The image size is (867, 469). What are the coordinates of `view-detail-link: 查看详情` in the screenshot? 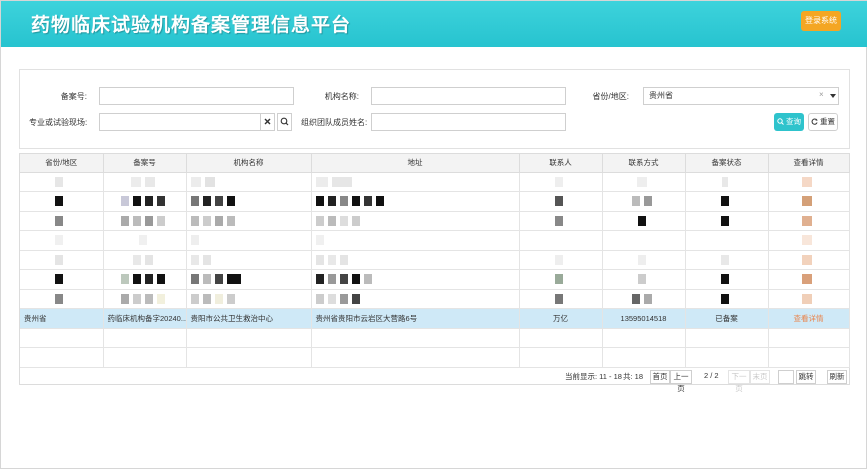 It's located at (809, 318).